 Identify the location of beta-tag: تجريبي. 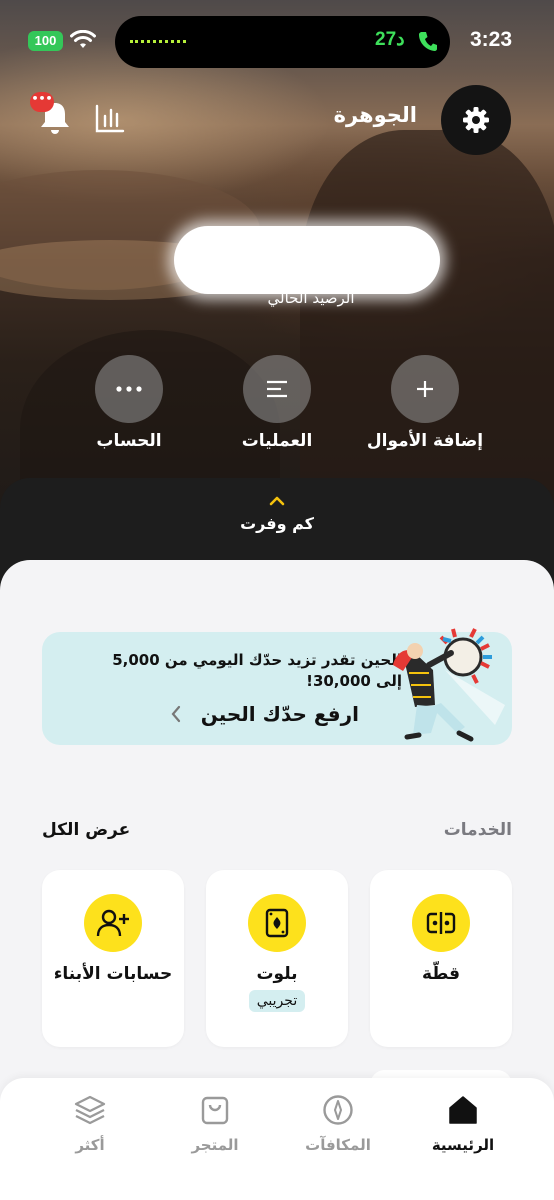
(277, 1001).